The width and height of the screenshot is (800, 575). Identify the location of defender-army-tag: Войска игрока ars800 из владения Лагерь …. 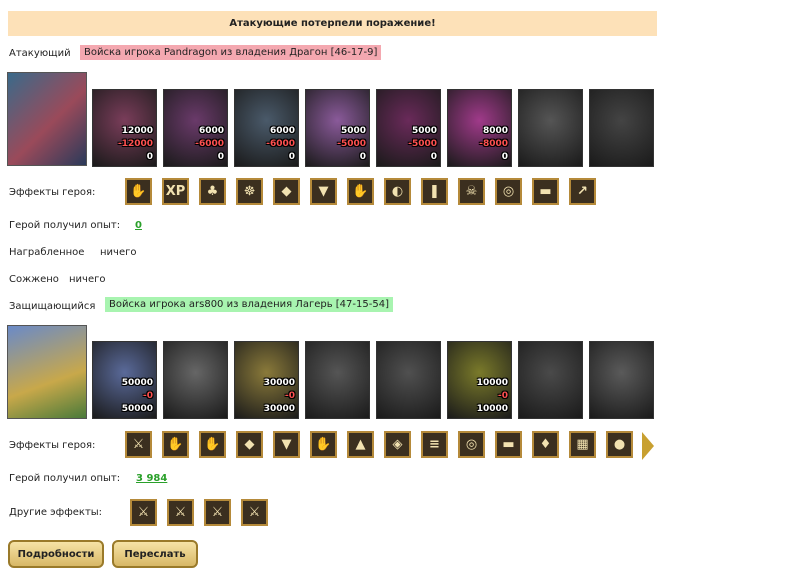
(249, 304).